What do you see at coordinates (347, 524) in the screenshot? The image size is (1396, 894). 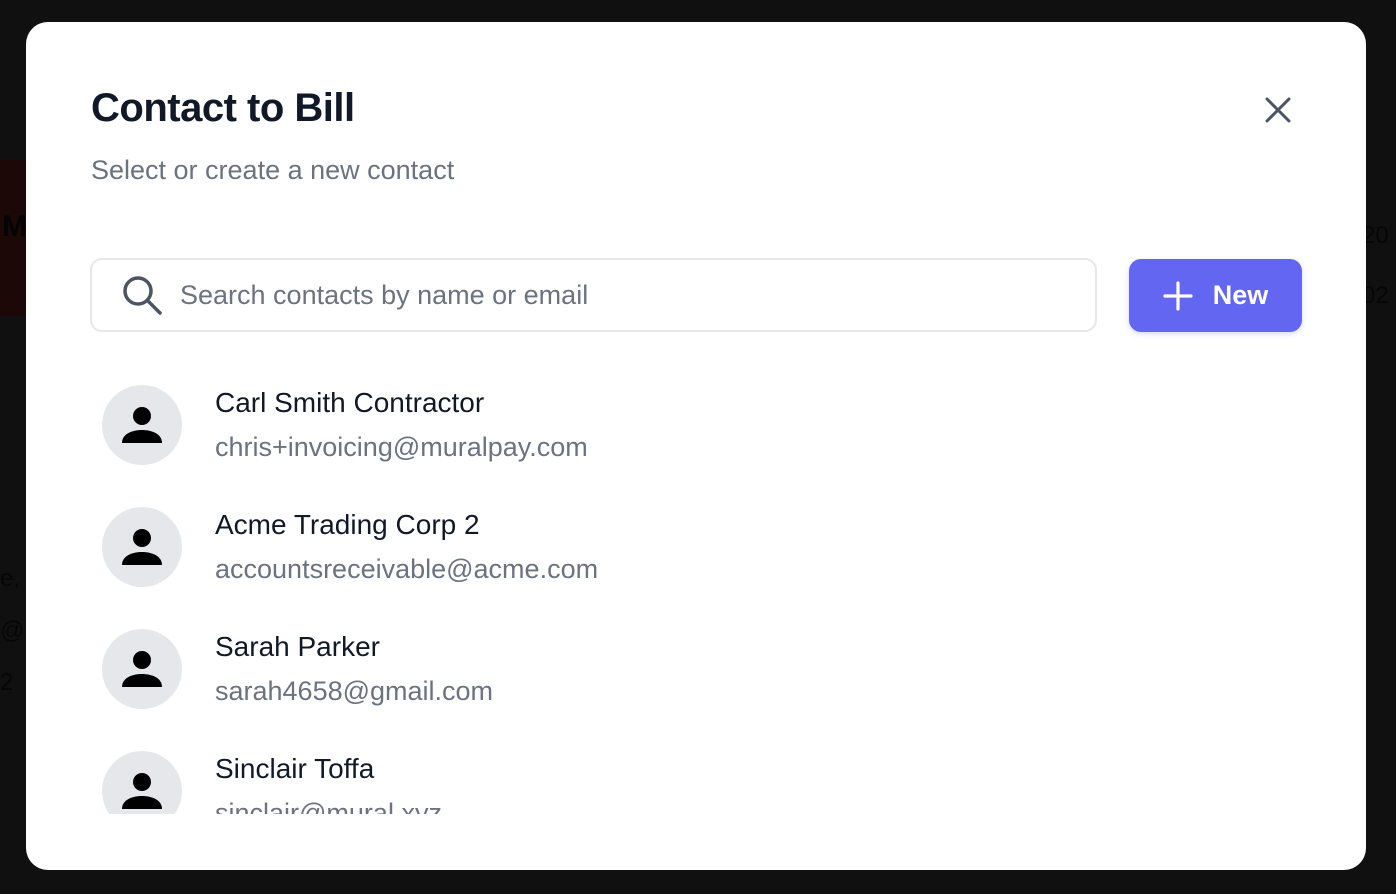 I see `contact-name: Acme Trading Corp 2` at bounding box center [347, 524].